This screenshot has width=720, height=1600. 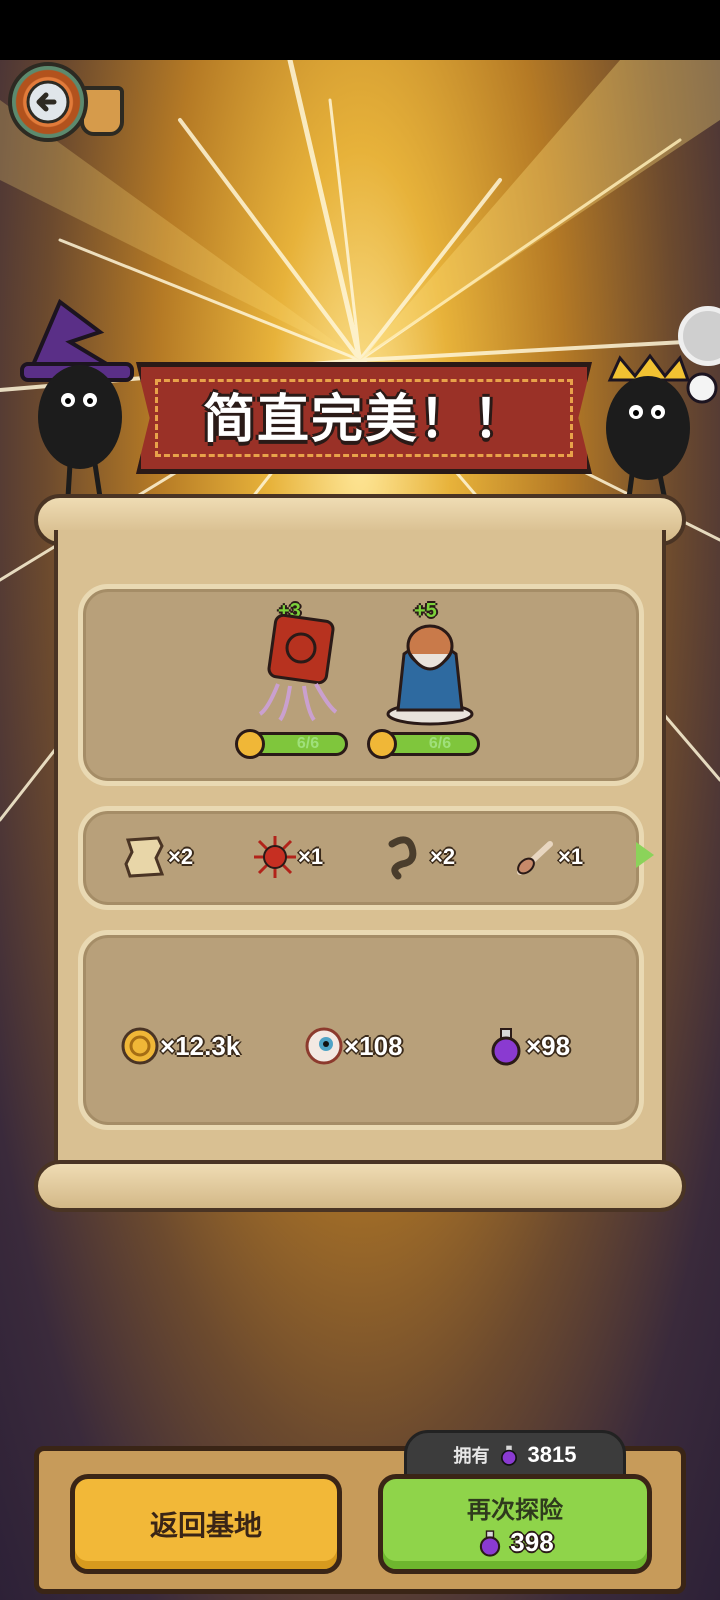 What do you see at coordinates (298, 668) in the screenshot?
I see `red-cube-tentacle-monster-icon` at bounding box center [298, 668].